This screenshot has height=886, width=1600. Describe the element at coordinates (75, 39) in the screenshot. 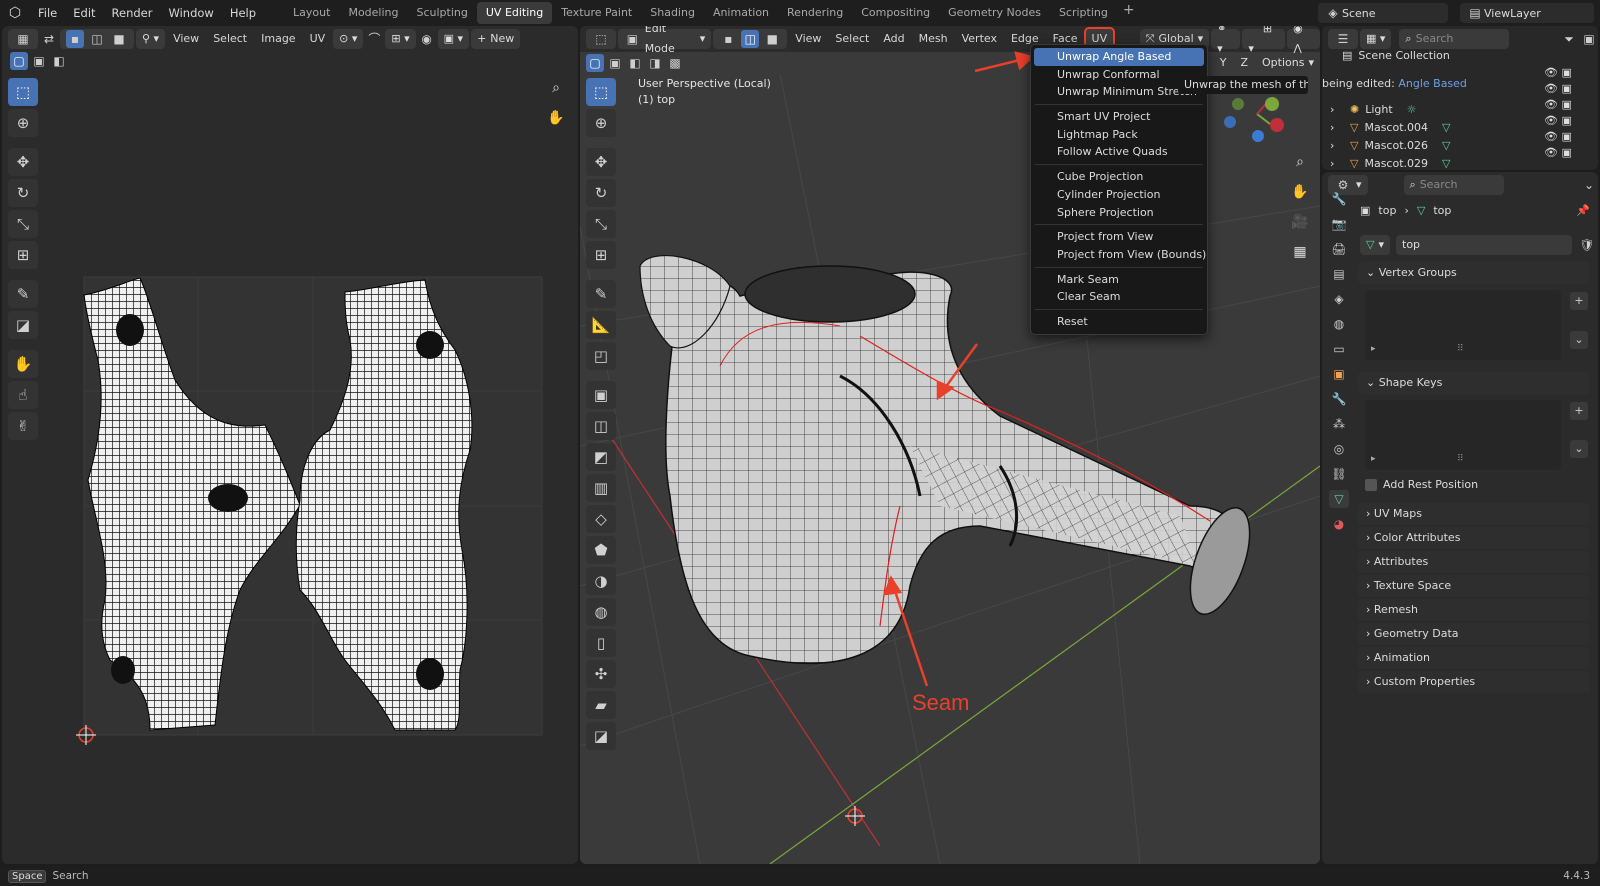

I see `vertex-select-icon: ▪` at that location.